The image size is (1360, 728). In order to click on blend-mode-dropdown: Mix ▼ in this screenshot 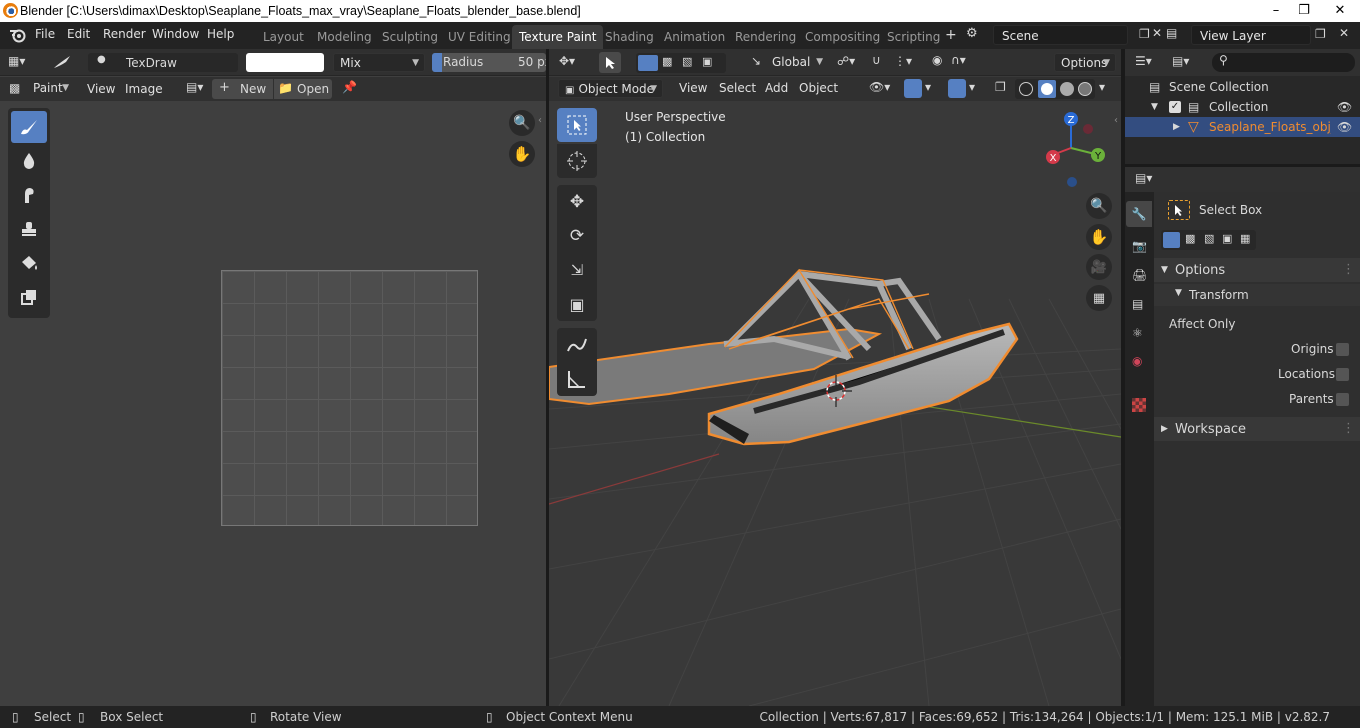, I will do `click(379, 62)`.